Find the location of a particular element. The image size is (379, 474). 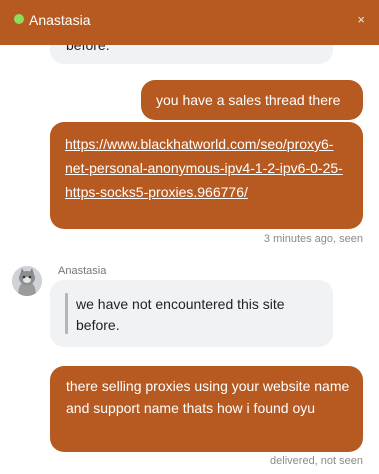

outgoing-message: you have a sales thread there is located at coordinates (252, 100).